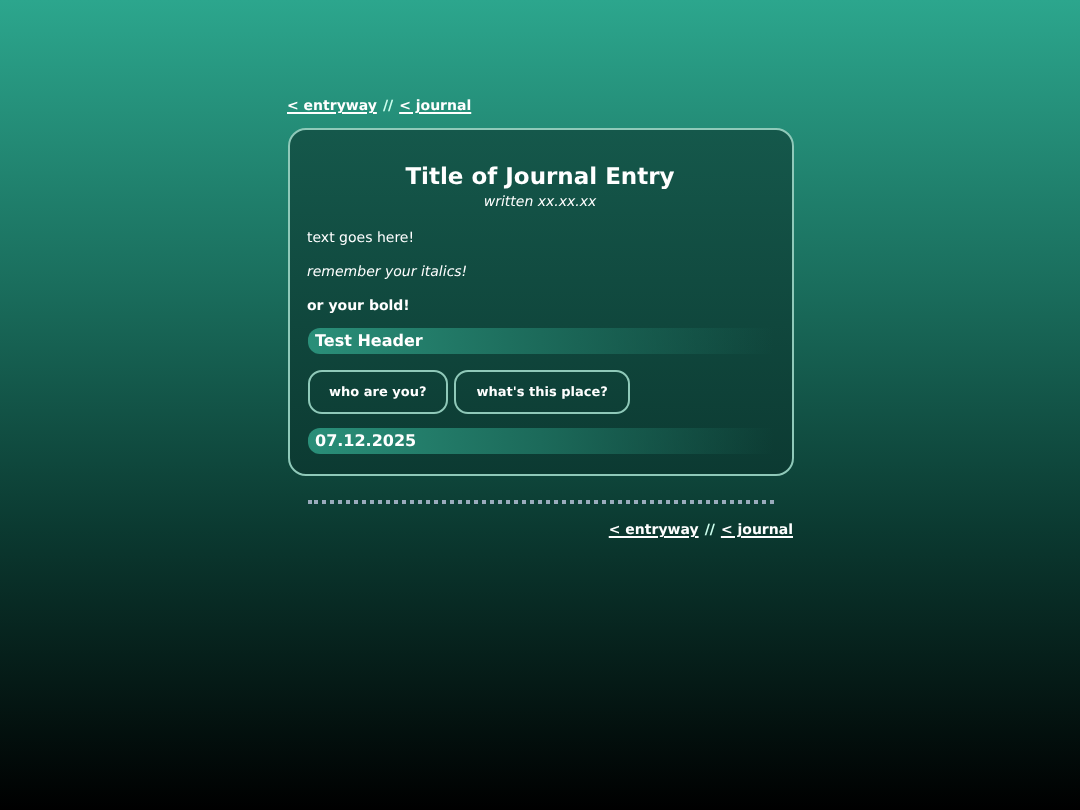 Image resolution: width=1080 pixels, height=810 pixels. What do you see at coordinates (540, 176) in the screenshot?
I see `entry-title: Title of Journal Entry` at bounding box center [540, 176].